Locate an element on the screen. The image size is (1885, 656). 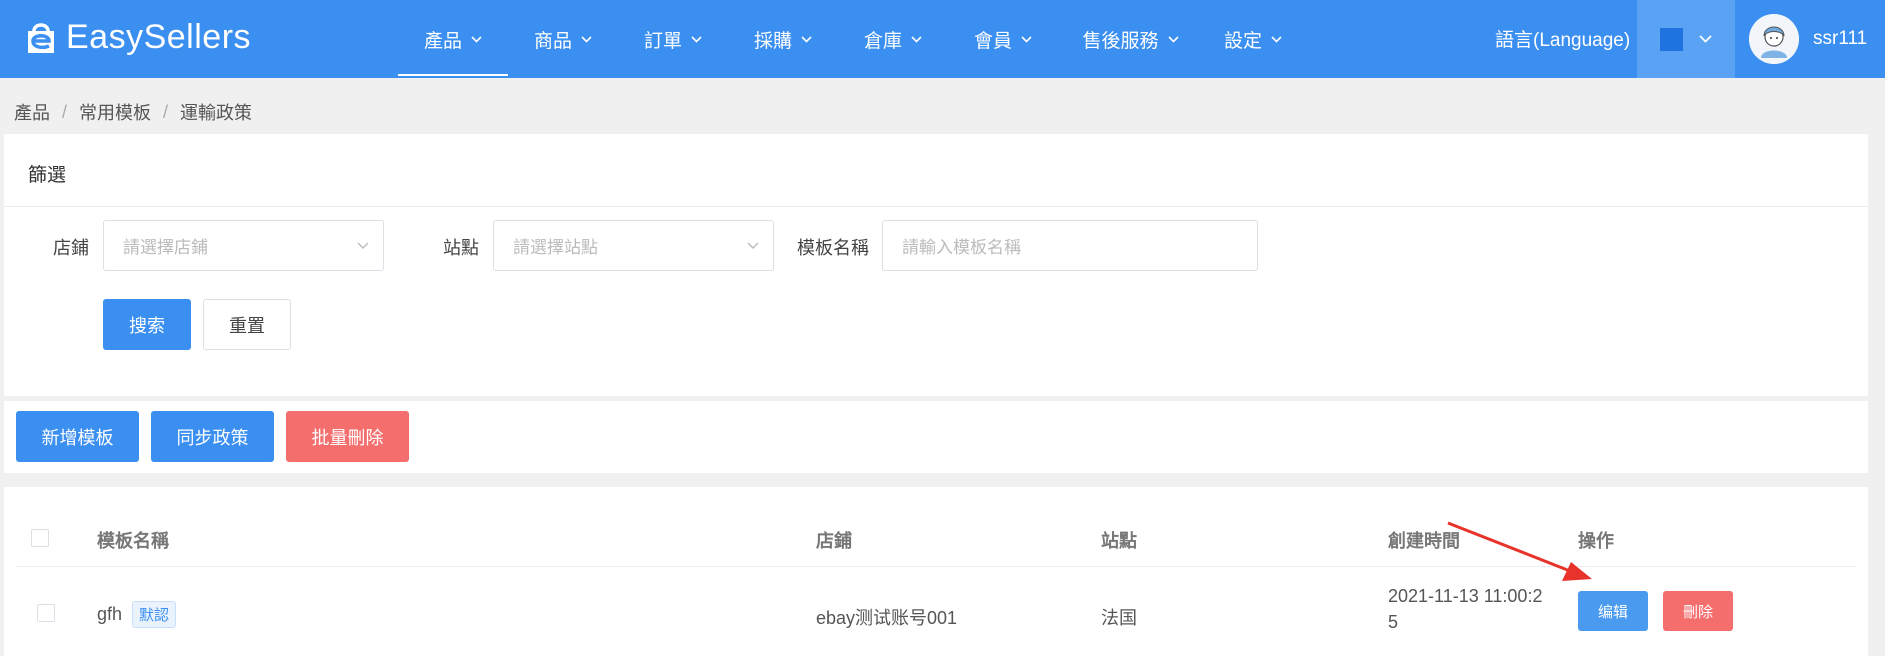
username: ssr111 is located at coordinates (1840, 38).